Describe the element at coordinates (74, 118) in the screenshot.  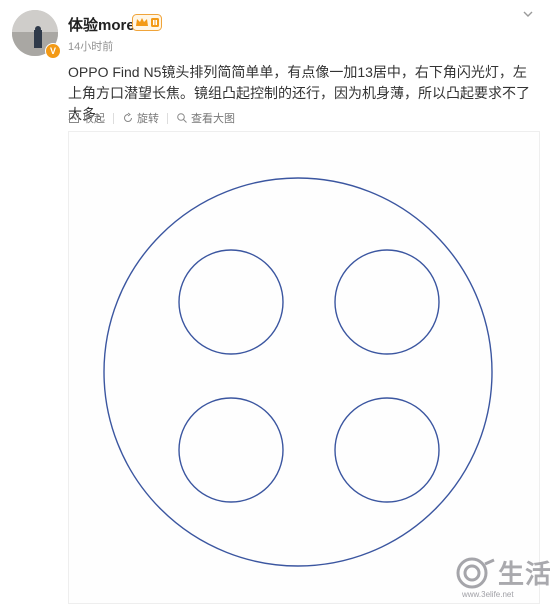
I see `collapse-icon` at that location.